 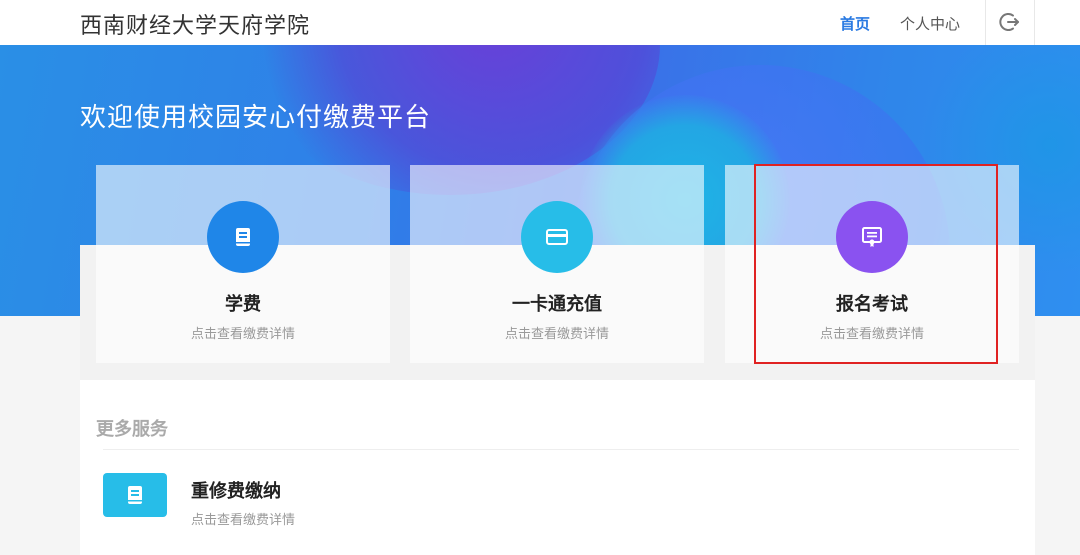 What do you see at coordinates (855, 23) in the screenshot?
I see `nav-home-link: 首页` at bounding box center [855, 23].